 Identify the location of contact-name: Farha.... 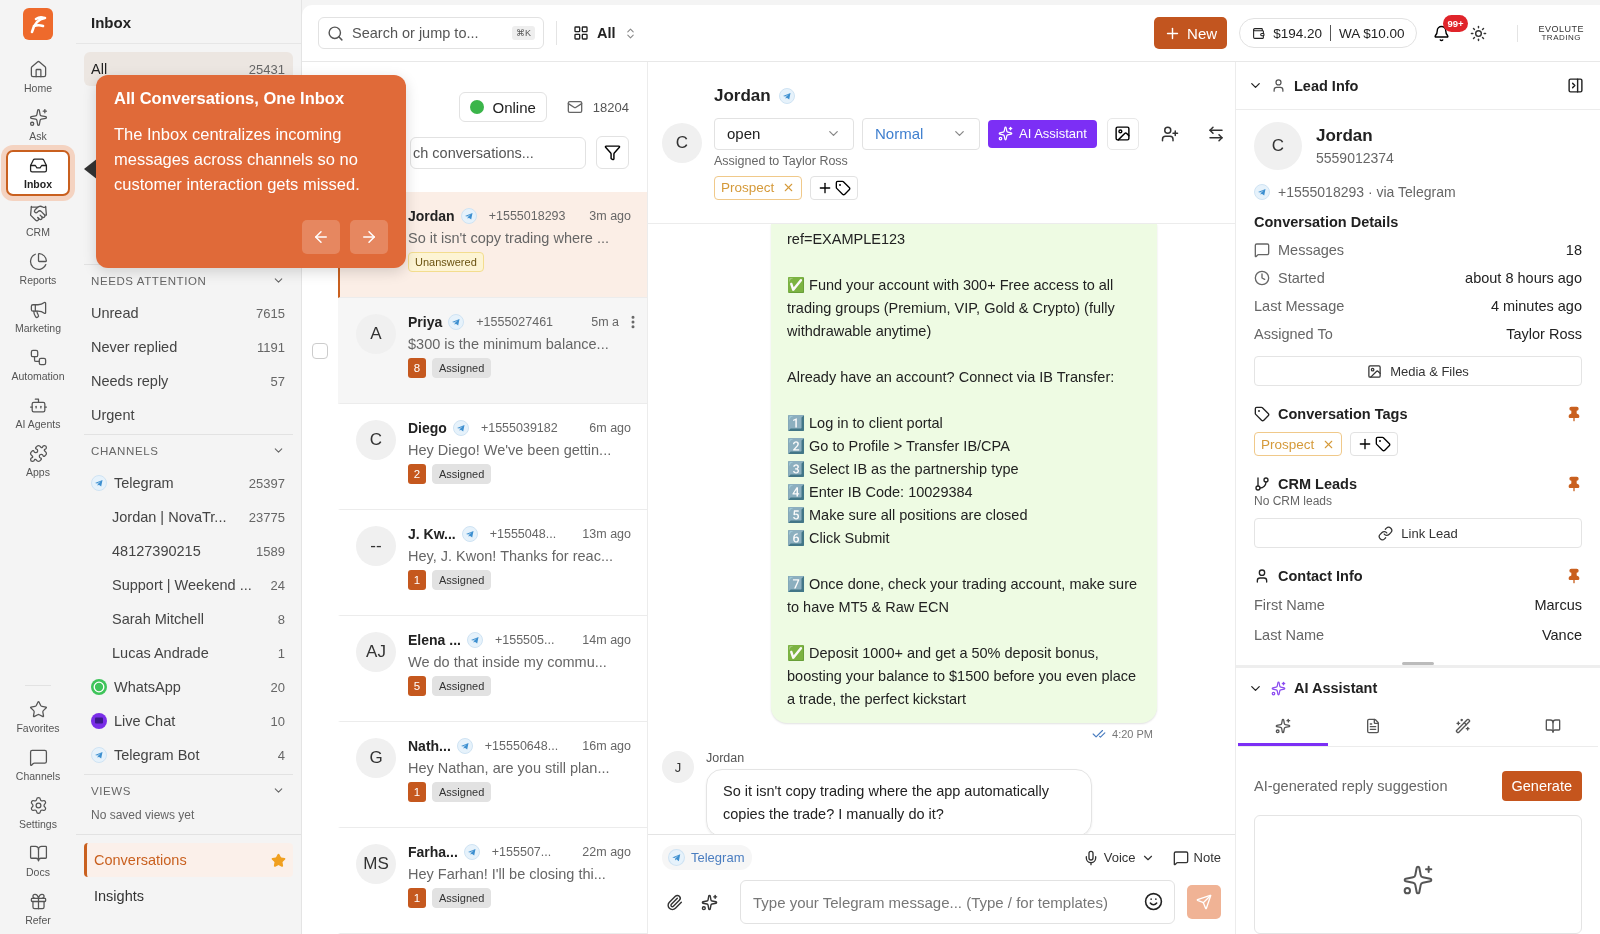
(433, 852).